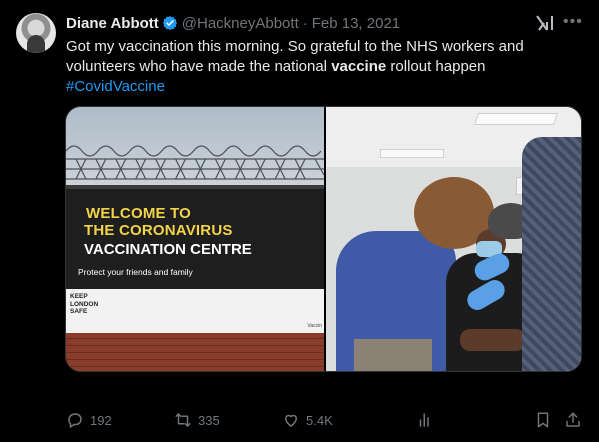 This screenshot has width=599, height=442. Describe the element at coordinates (197, 420) in the screenshot. I see `retweet-button: 335` at that location.